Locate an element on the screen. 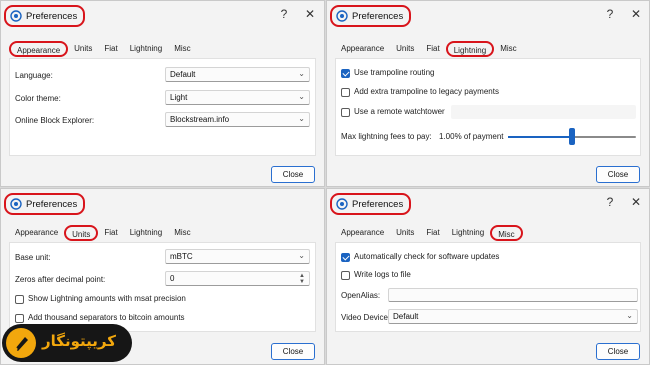 This screenshot has height=365, width=650. openalias-label: OpenAlias: is located at coordinates (361, 295).